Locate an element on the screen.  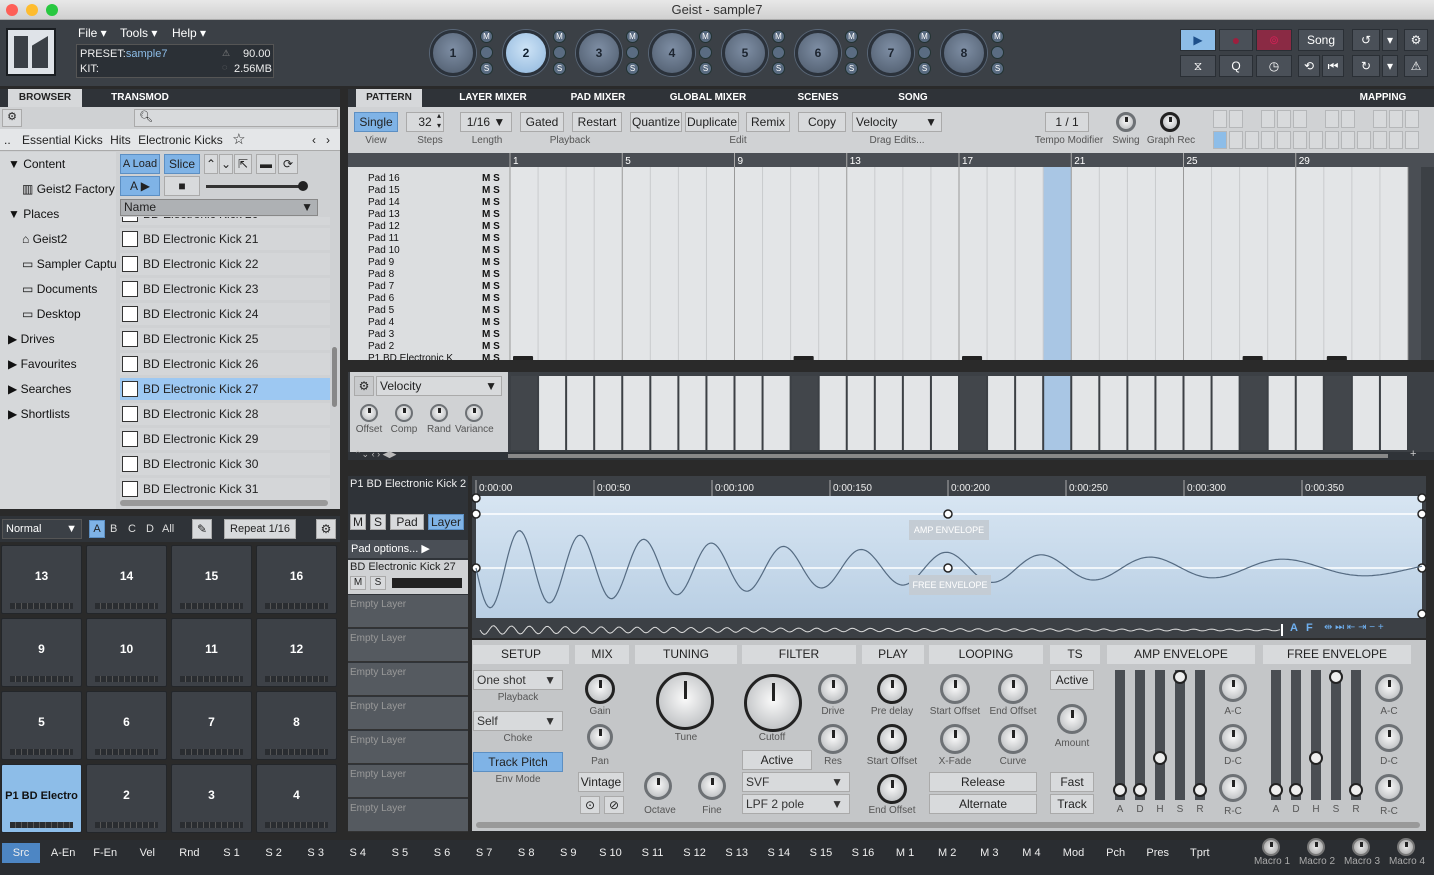
alert-button: ⚠ is located at coordinates (1416, 66).